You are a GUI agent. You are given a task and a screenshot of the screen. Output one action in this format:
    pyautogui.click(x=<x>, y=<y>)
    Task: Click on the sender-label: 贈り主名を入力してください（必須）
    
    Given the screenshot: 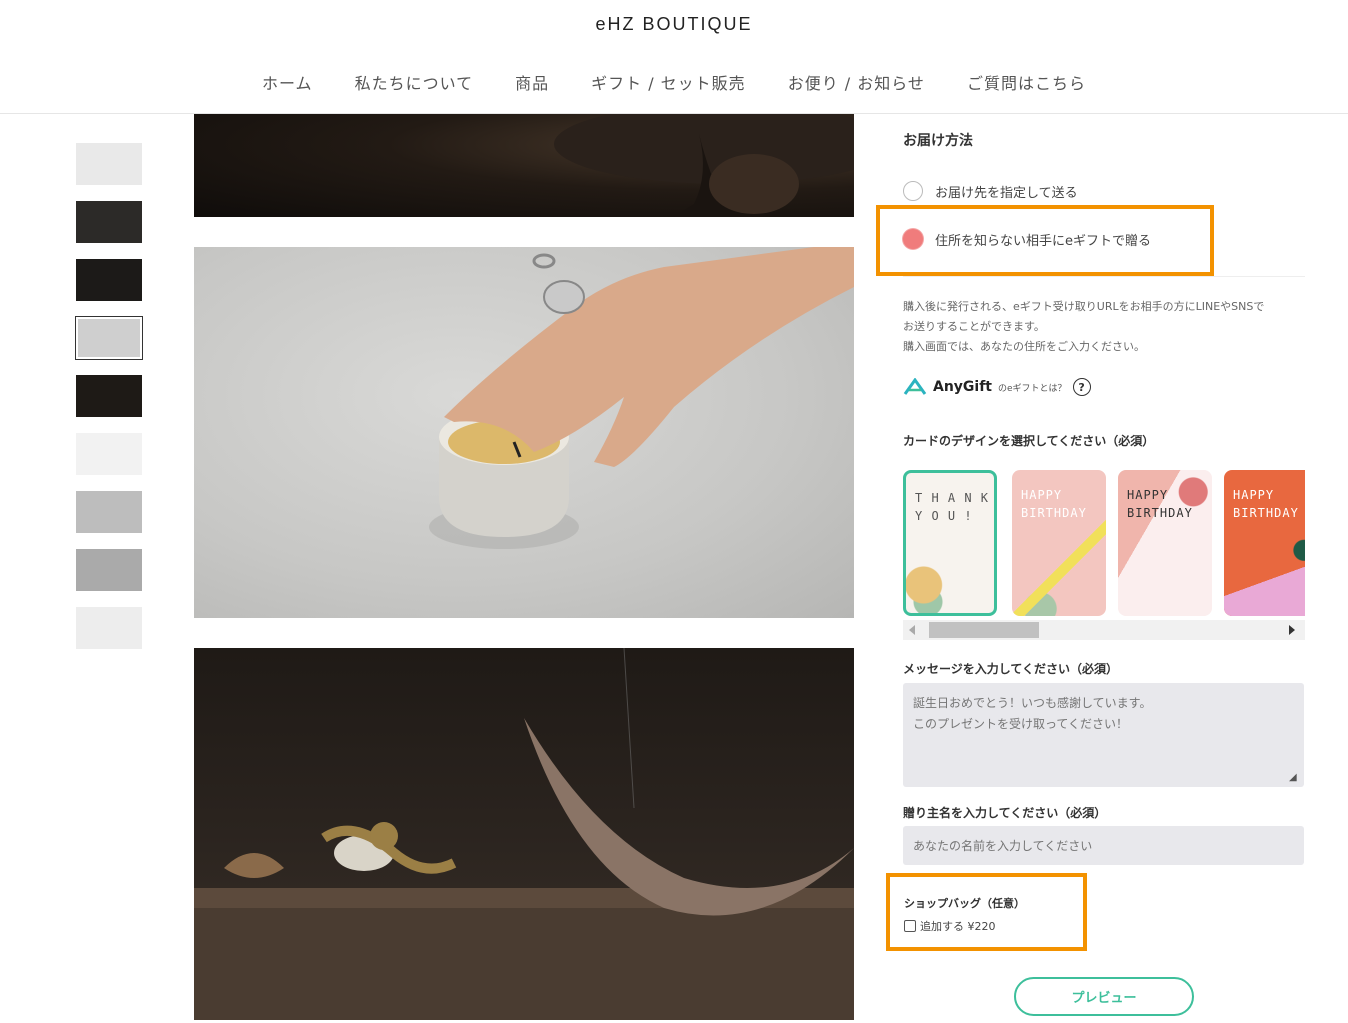 What is the action you would take?
    pyautogui.click(x=1005, y=813)
    